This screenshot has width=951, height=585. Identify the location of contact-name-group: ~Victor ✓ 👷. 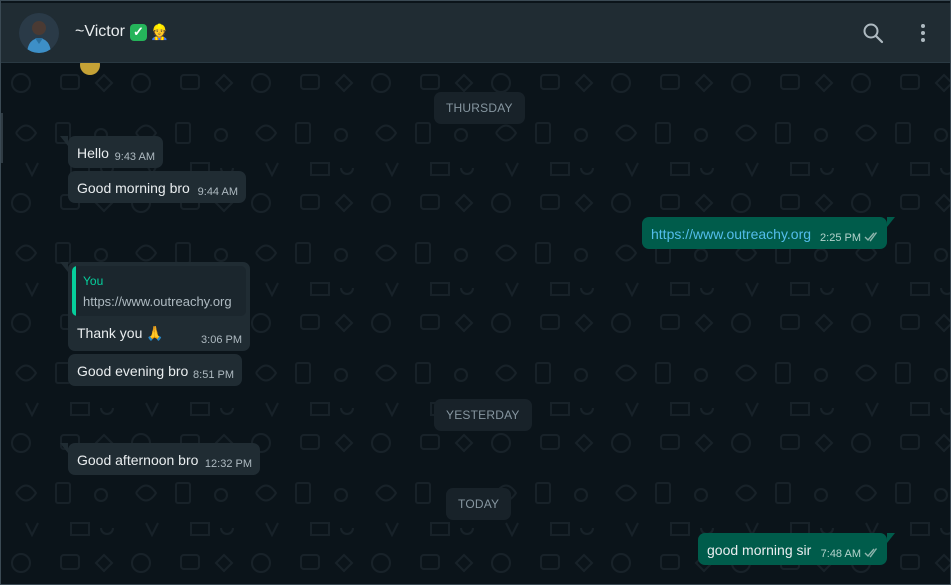
(122, 32).